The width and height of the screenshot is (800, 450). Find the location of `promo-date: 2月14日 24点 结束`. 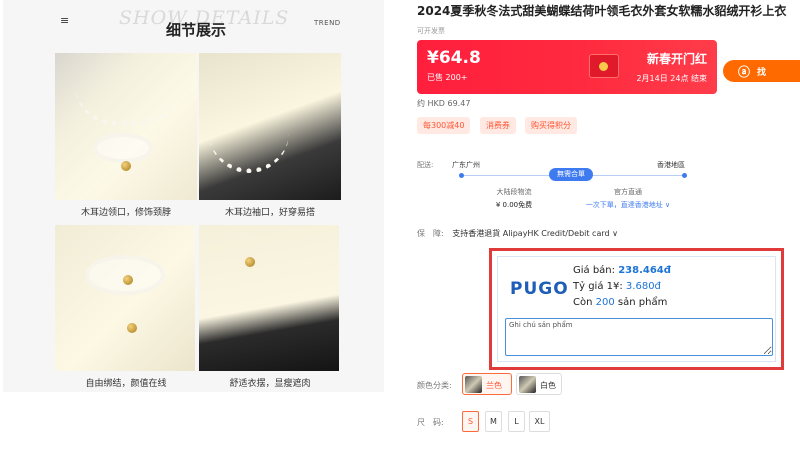

promo-date: 2月14日 24点 结束 is located at coordinates (671, 78).